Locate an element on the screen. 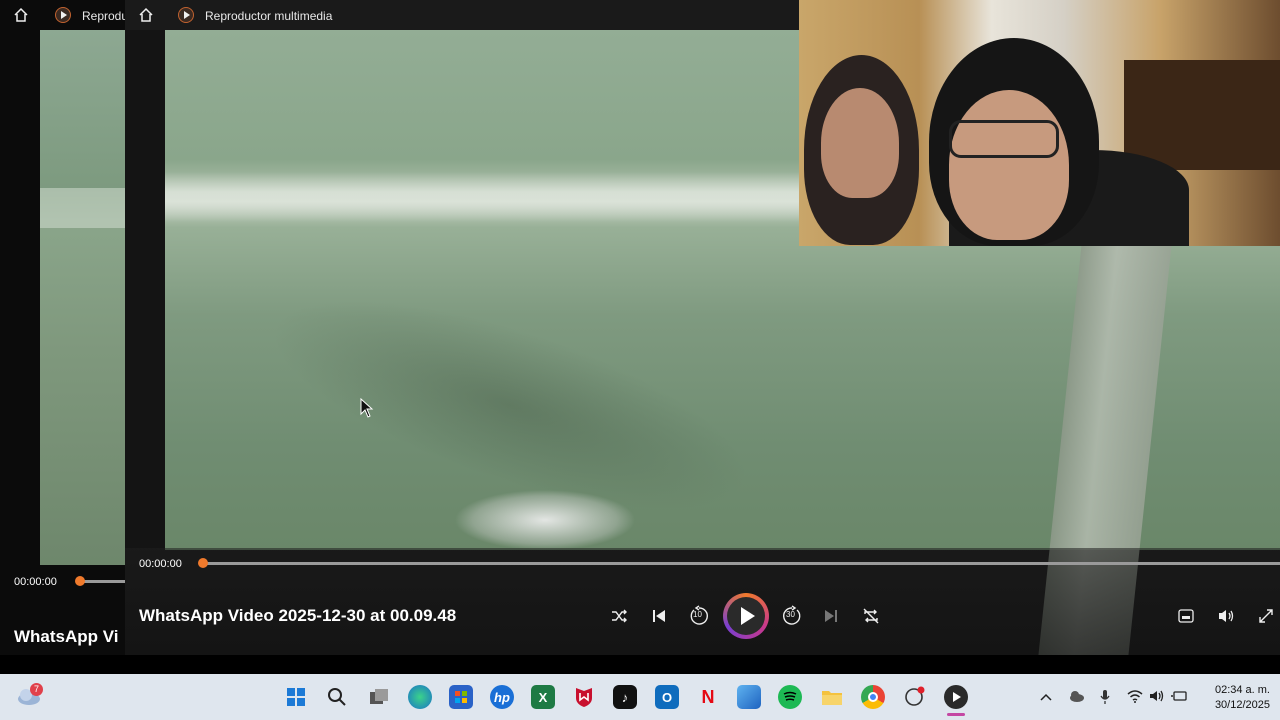 This screenshot has width=1280, height=720. hp-icon: hp is located at coordinates (502, 697).